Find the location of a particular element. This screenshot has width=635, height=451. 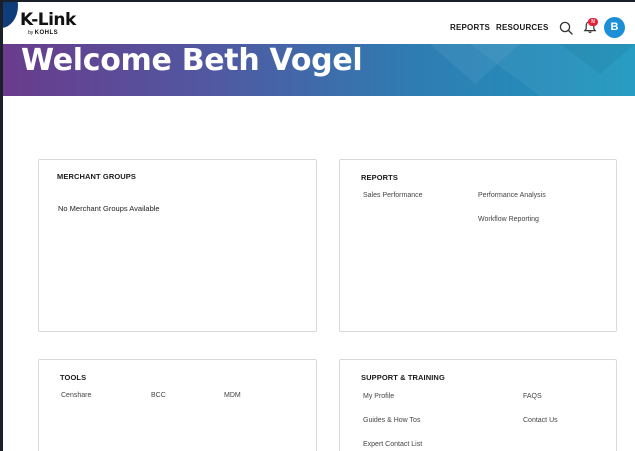

tools-title: TOOLS is located at coordinates (73, 377).